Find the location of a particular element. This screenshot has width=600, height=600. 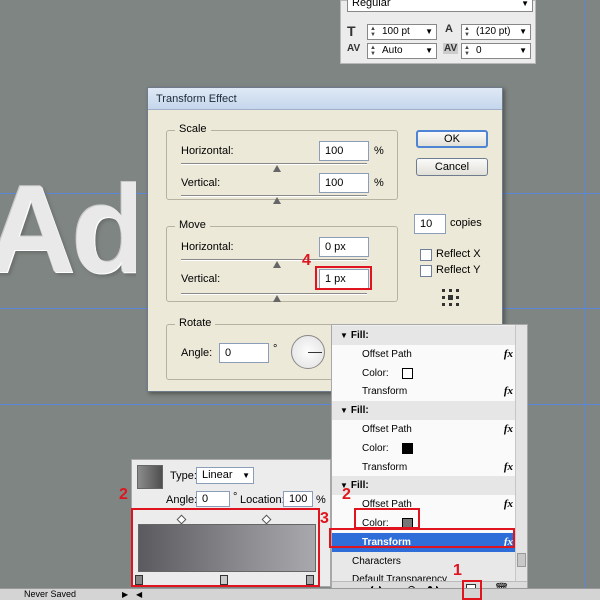

move-horizontal-label: Horizontal: is located at coordinates (207, 247).